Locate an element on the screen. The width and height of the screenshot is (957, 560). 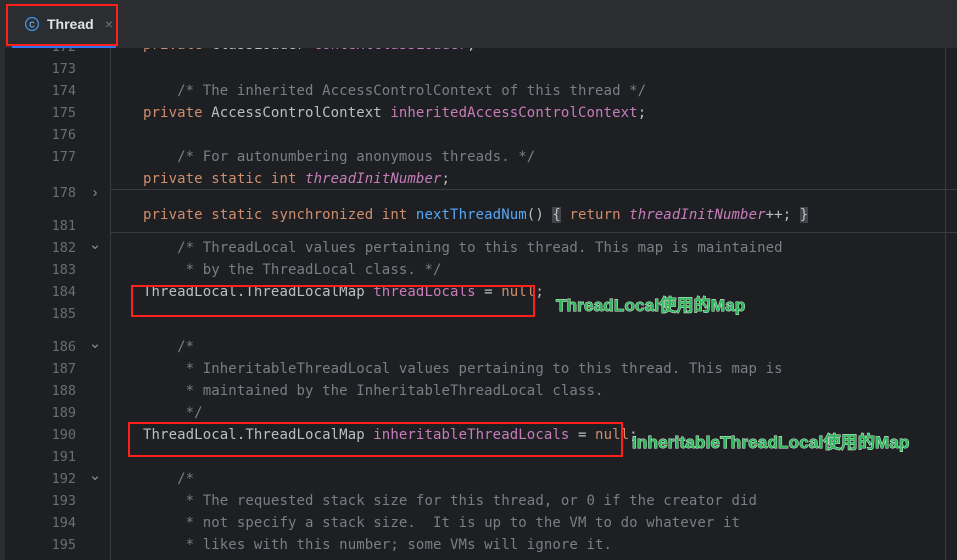
line-number: 188 is located at coordinates (63, 391).